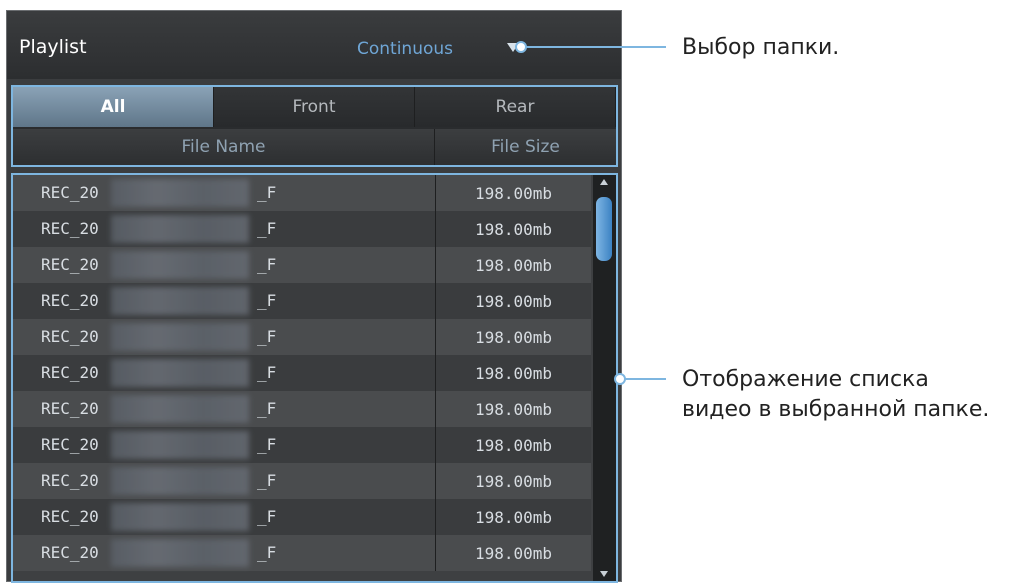 This screenshot has width=1031, height=583. Describe the element at coordinates (515, 107) in the screenshot. I see `tab-rear: Rear` at that location.